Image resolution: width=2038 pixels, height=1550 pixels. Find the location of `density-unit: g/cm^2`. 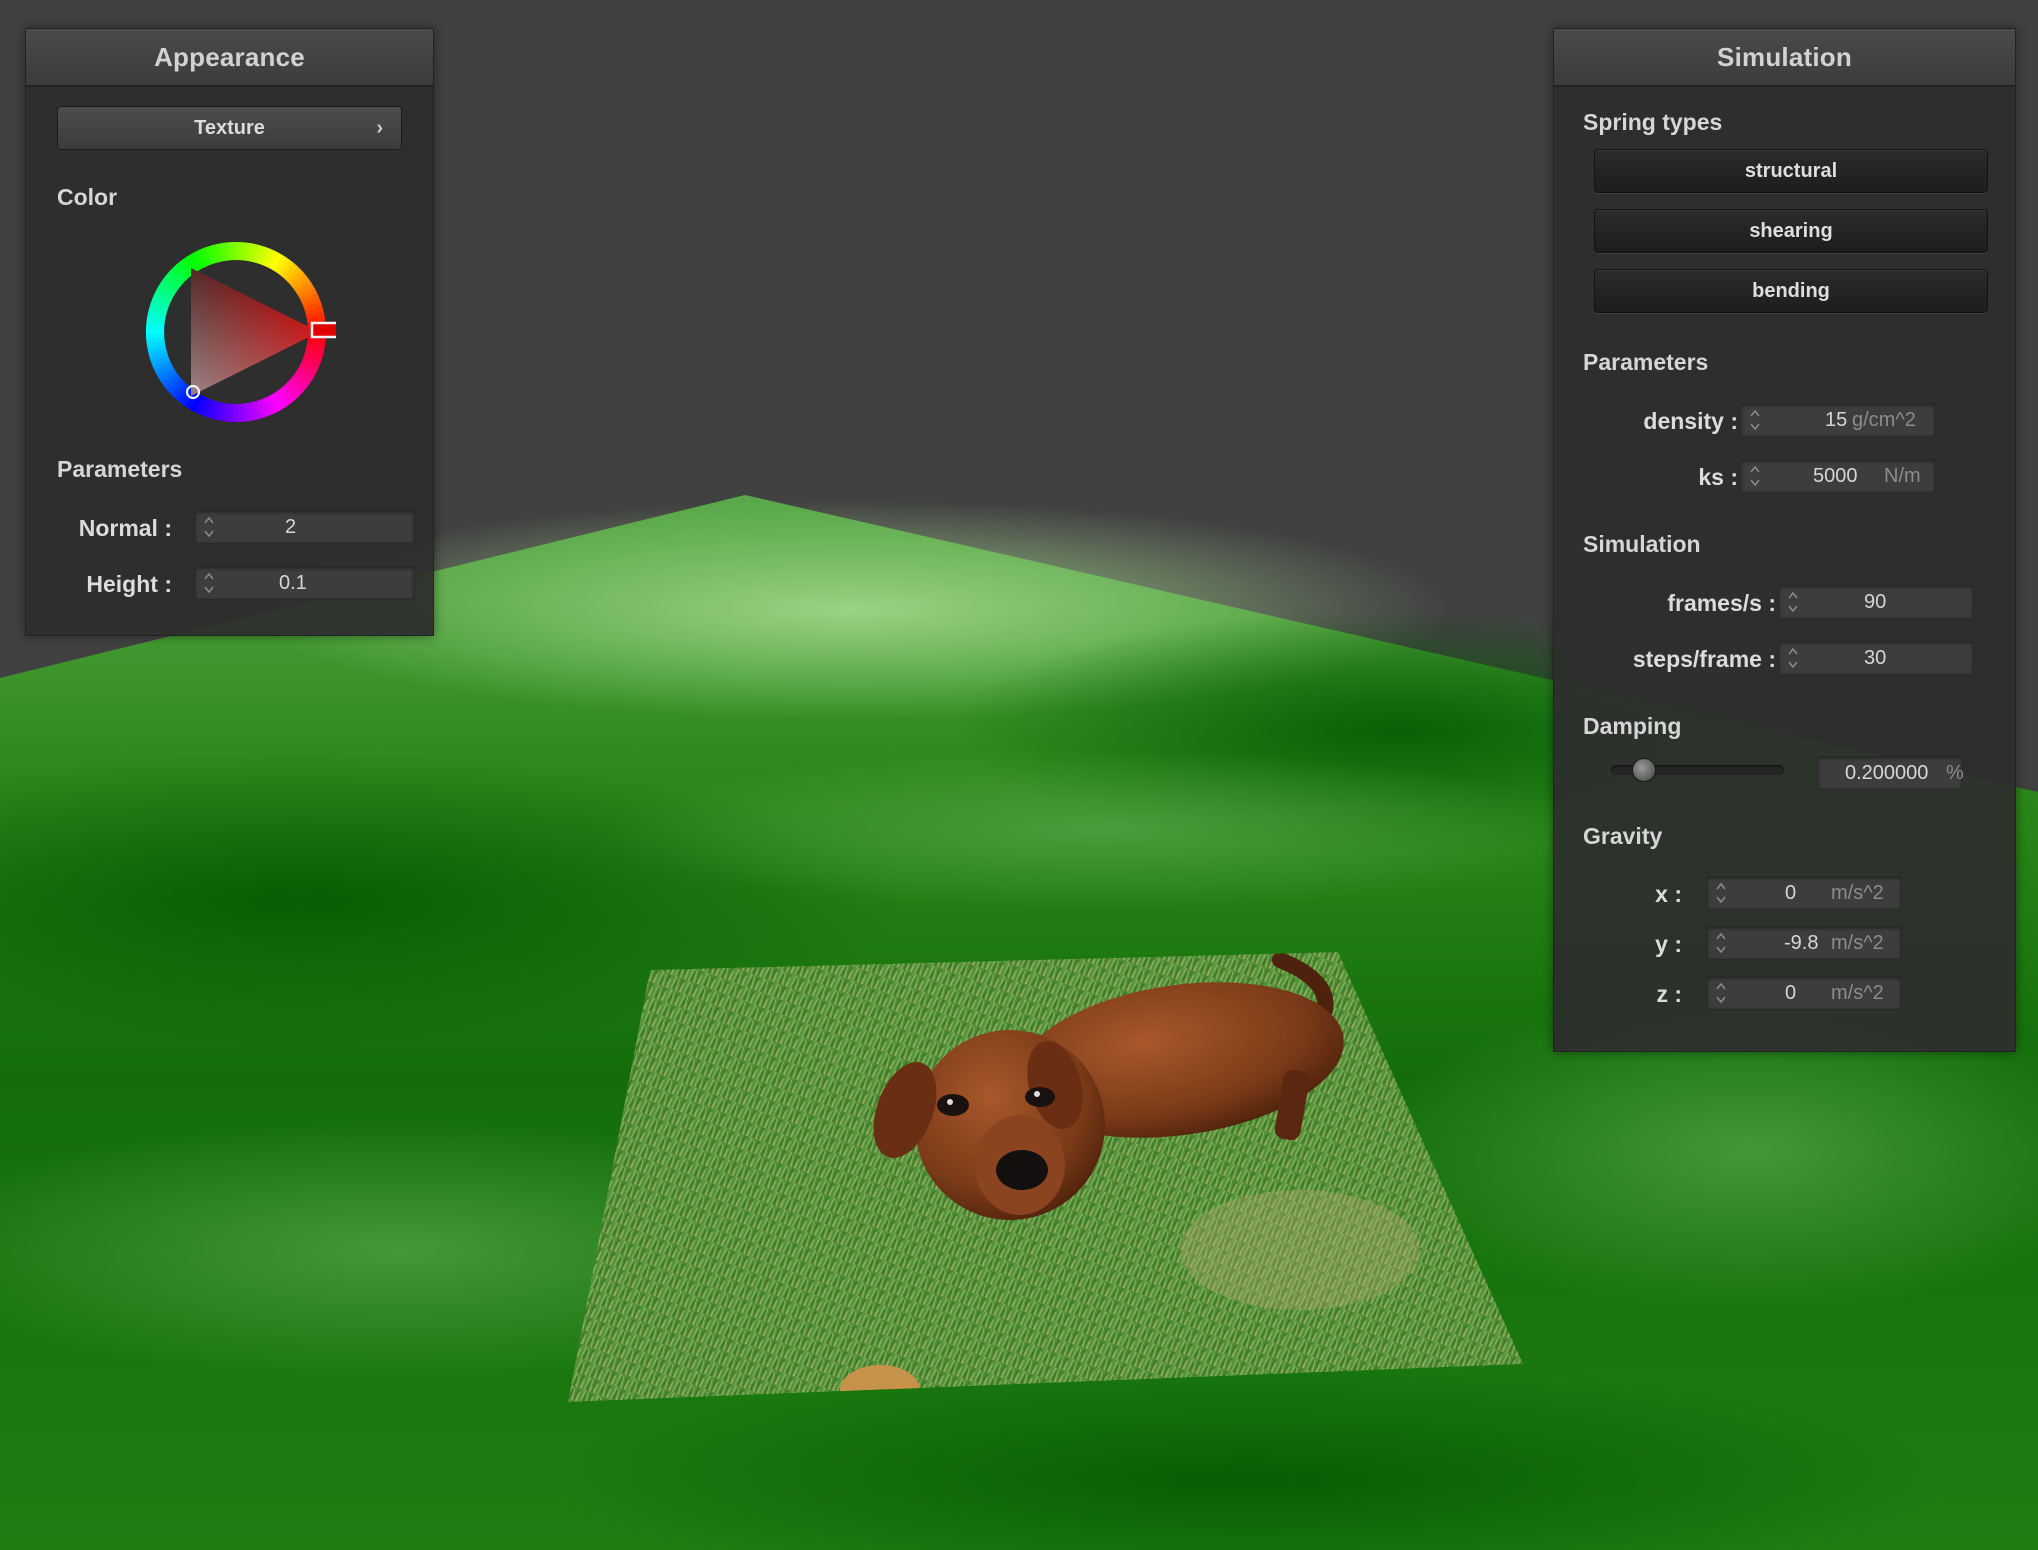

density-unit: g/cm^2 is located at coordinates (1884, 420).